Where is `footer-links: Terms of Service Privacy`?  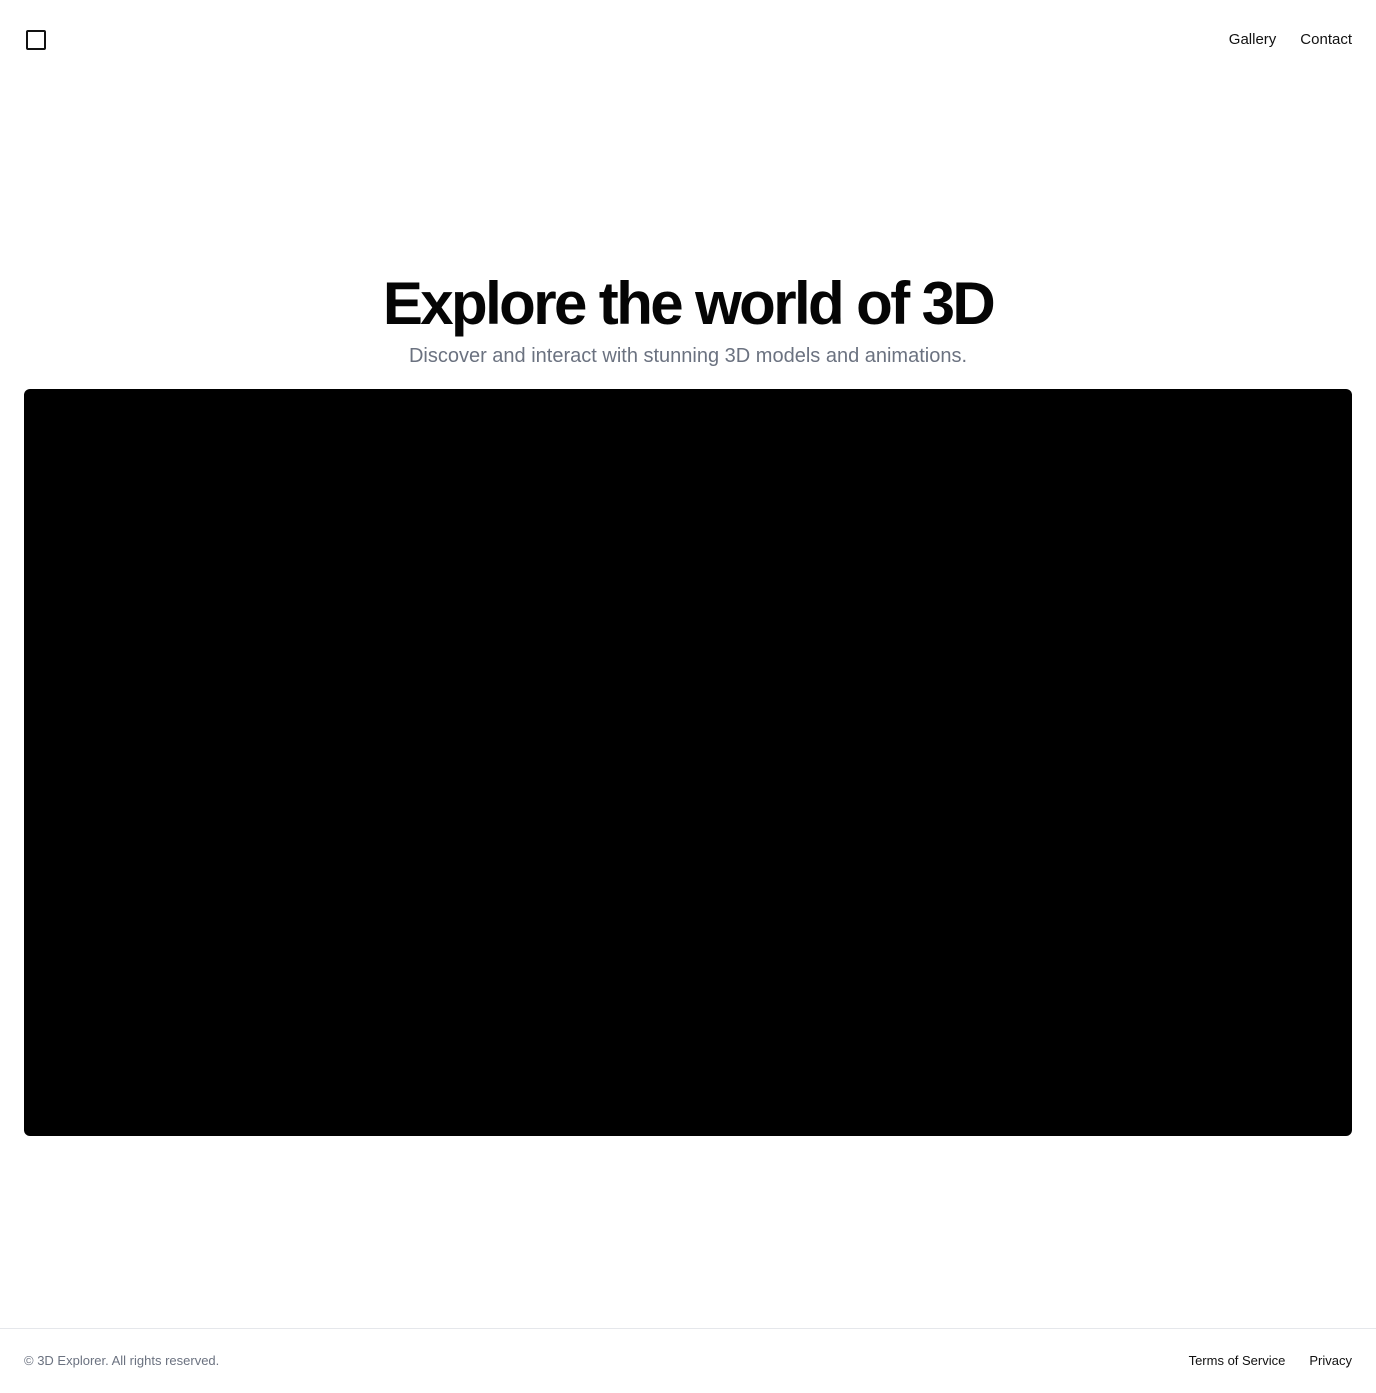 footer-links: Terms of Service Privacy is located at coordinates (1270, 1361).